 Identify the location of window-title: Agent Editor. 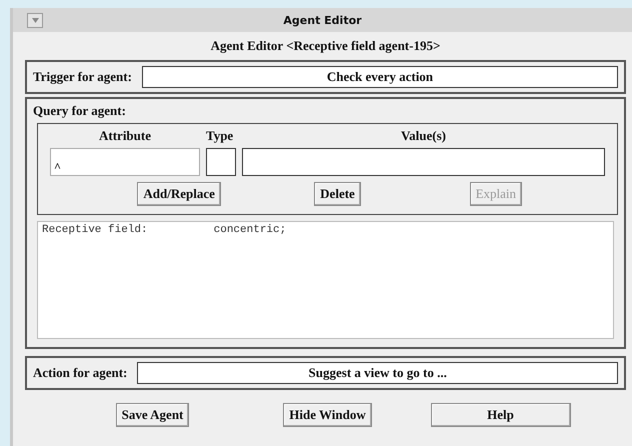
(322, 20).